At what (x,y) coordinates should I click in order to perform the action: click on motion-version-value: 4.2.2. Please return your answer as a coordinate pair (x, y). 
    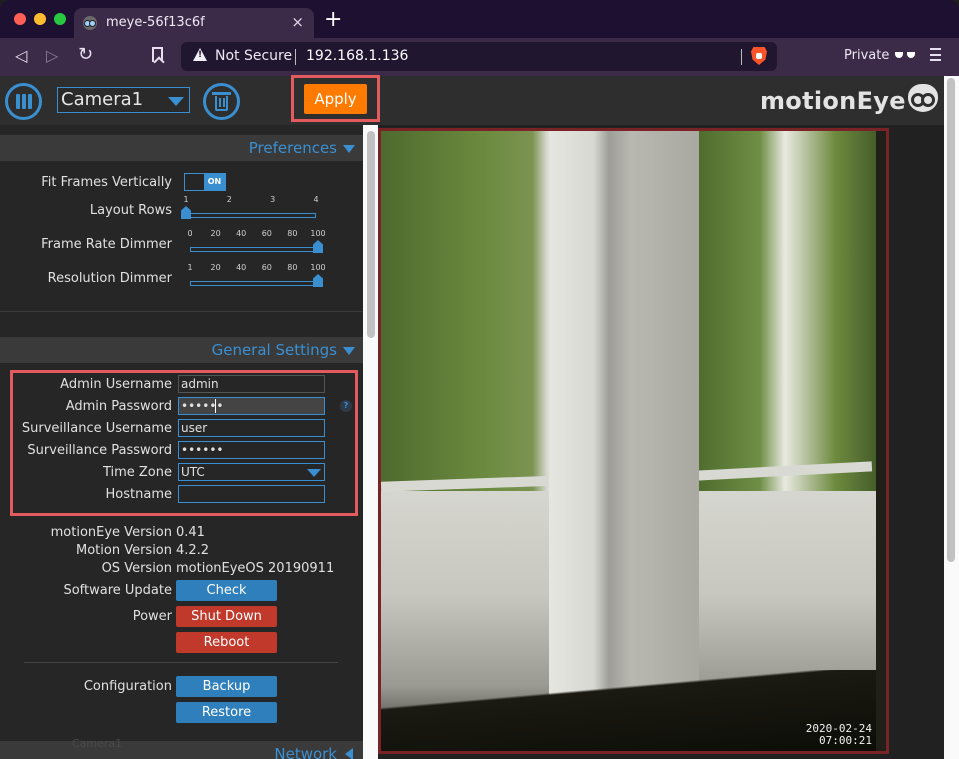
    Looking at the image, I should click on (193, 550).